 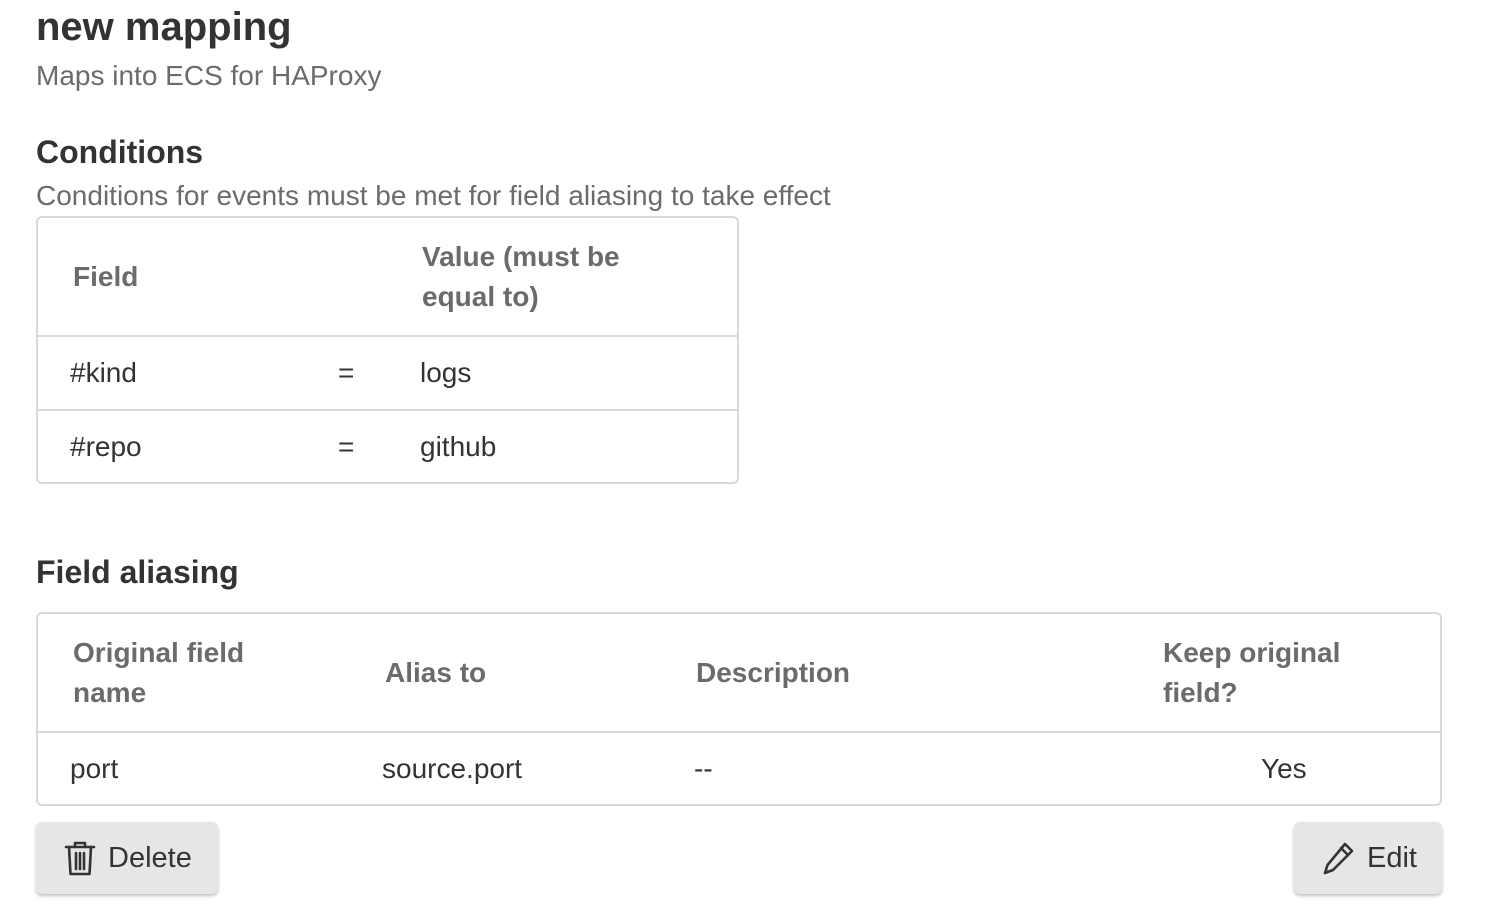 I want to click on column-header-alias: Alias to, so click(x=436, y=672).